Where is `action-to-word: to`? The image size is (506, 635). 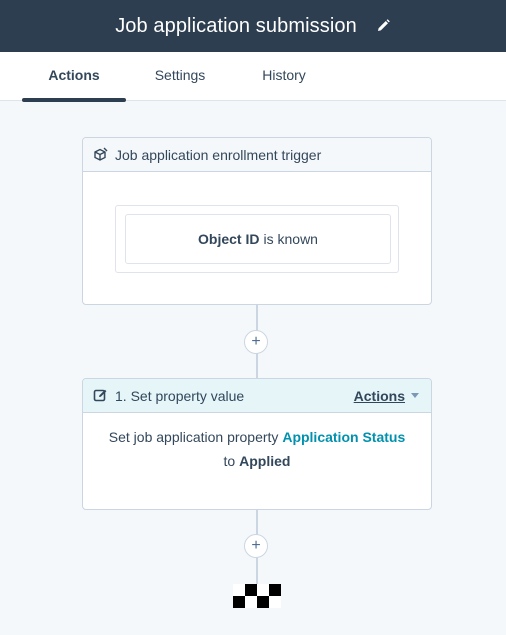
action-to-word: to is located at coordinates (229, 461).